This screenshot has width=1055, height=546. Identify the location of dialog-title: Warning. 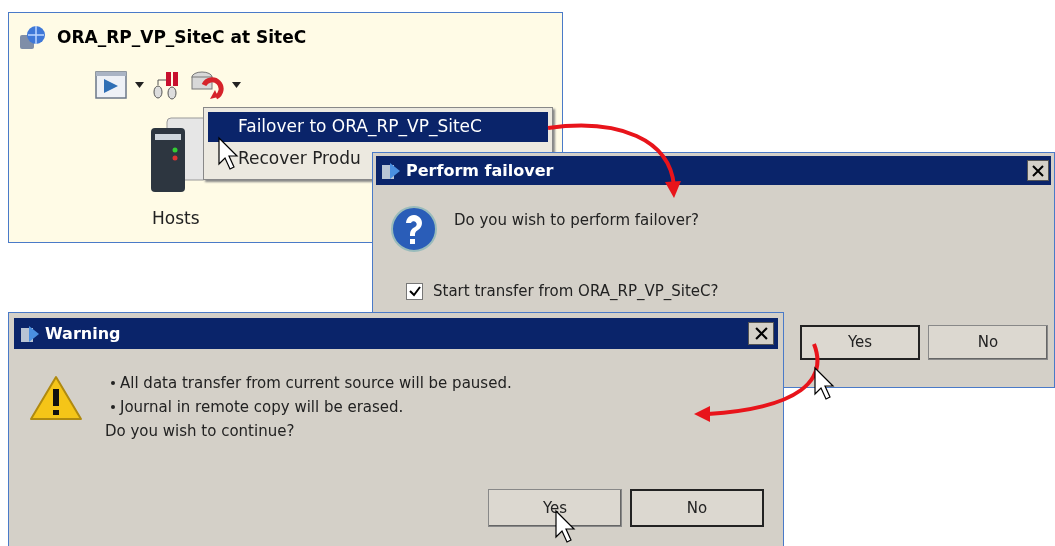
(83, 333).